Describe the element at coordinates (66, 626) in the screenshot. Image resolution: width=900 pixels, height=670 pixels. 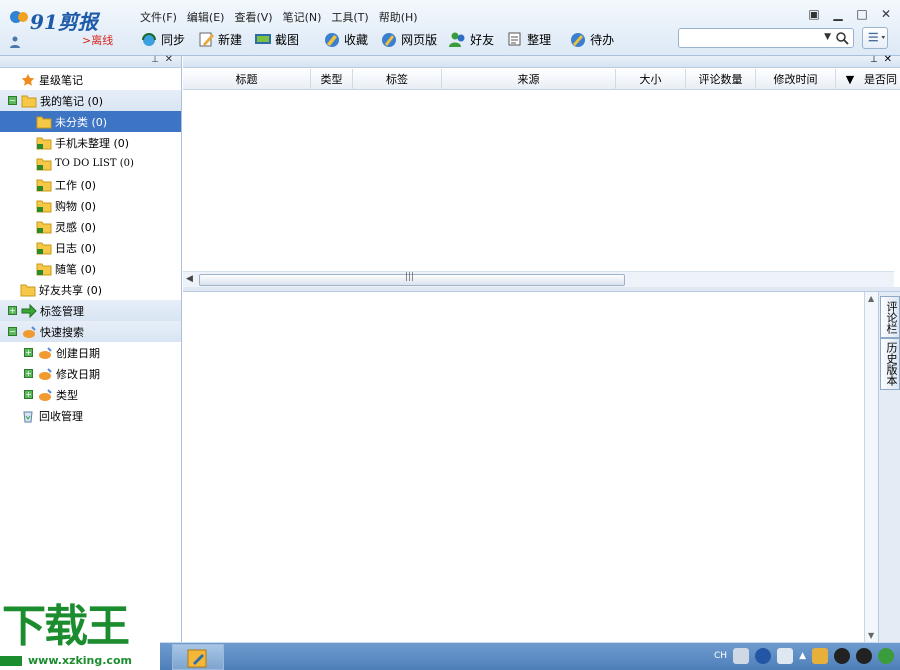
I see `watermark-text: 下载王` at that location.